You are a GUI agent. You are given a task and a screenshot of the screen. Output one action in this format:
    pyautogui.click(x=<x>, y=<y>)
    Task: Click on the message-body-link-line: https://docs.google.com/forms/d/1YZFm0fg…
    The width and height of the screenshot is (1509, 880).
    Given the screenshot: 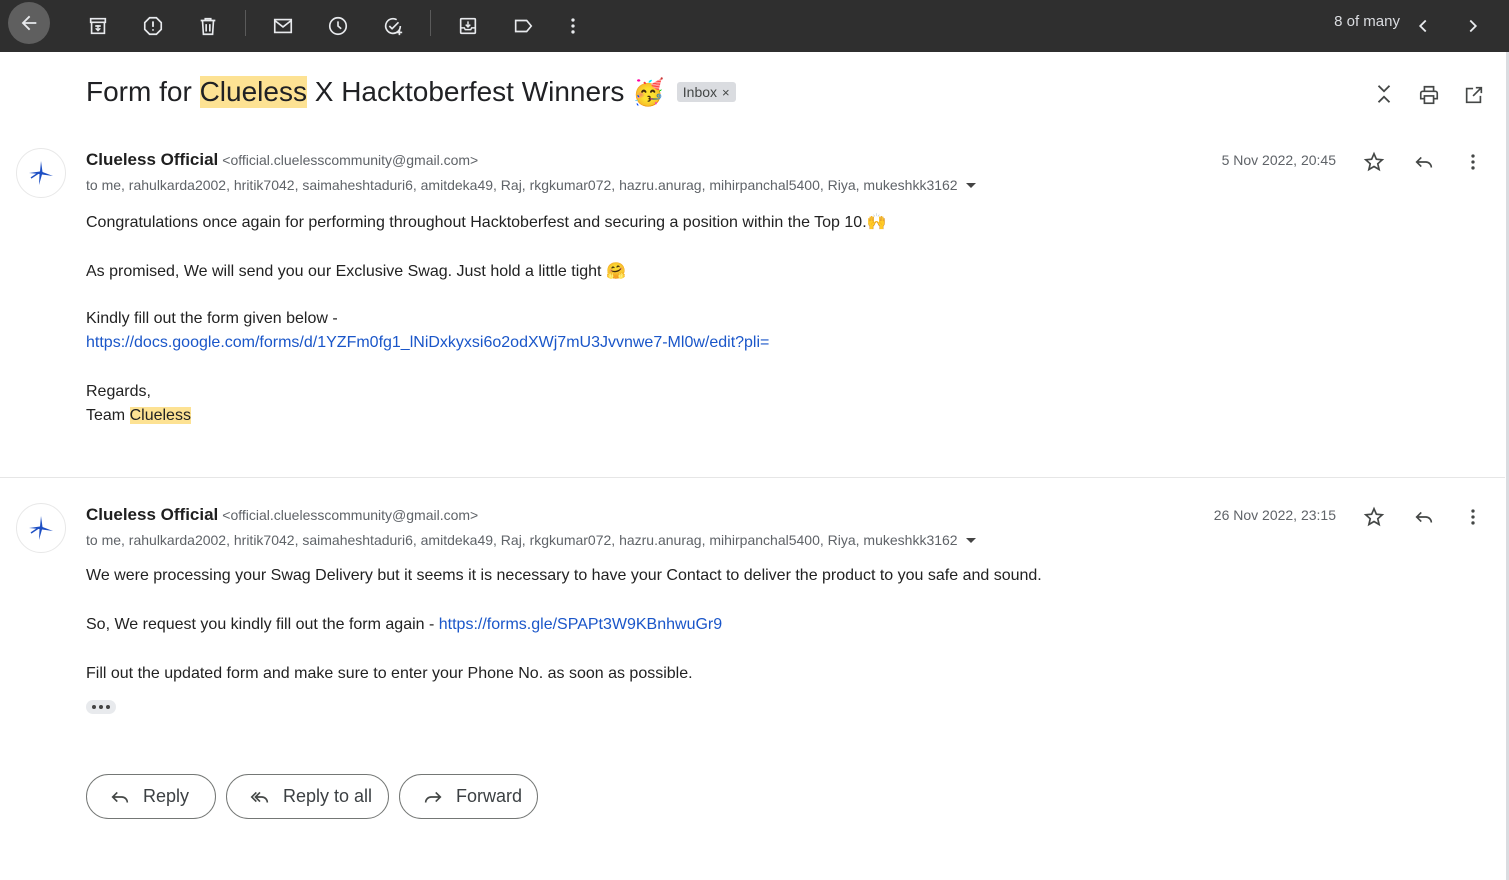 What is the action you would take?
    pyautogui.click(x=427, y=343)
    